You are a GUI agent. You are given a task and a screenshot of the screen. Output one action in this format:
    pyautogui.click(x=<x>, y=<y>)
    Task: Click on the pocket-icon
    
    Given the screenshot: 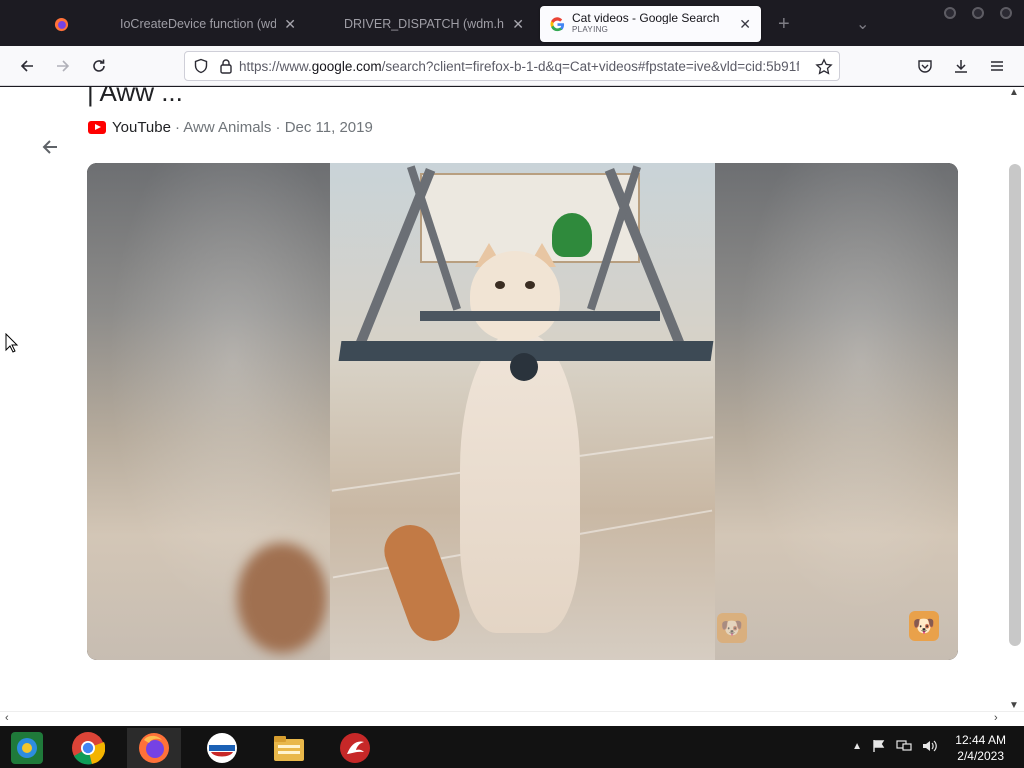 What is the action you would take?
    pyautogui.click(x=925, y=66)
    